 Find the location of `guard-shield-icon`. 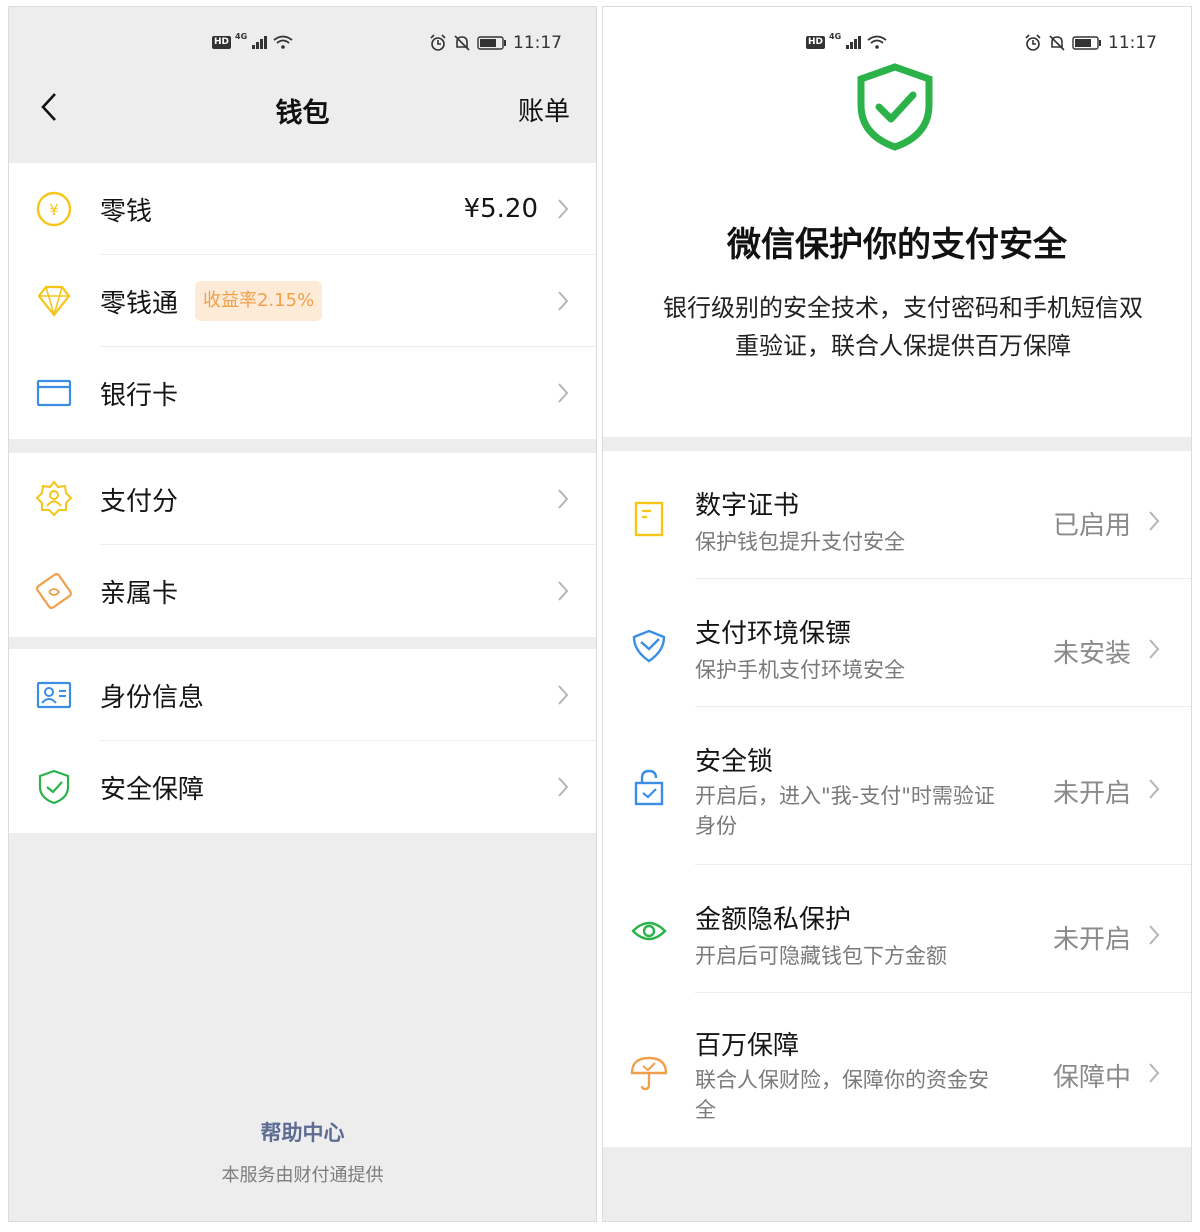

guard-shield-icon is located at coordinates (649, 646).